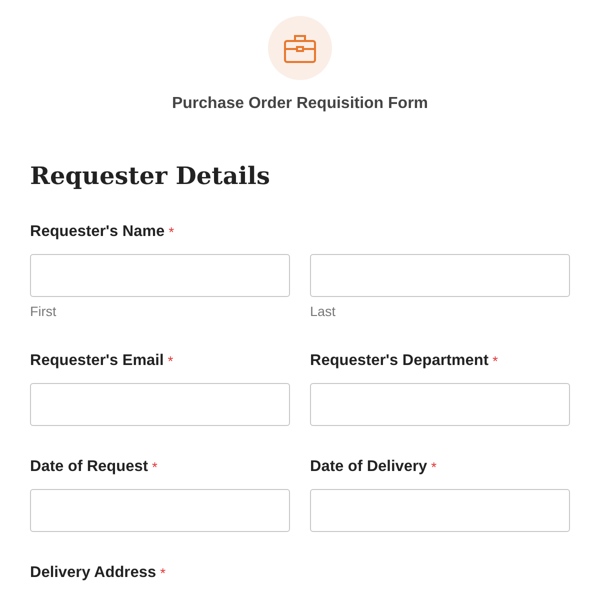 Image resolution: width=600 pixels, height=600 pixels. Describe the element at coordinates (369, 467) in the screenshot. I see `field-label: Date of Delivery` at that location.